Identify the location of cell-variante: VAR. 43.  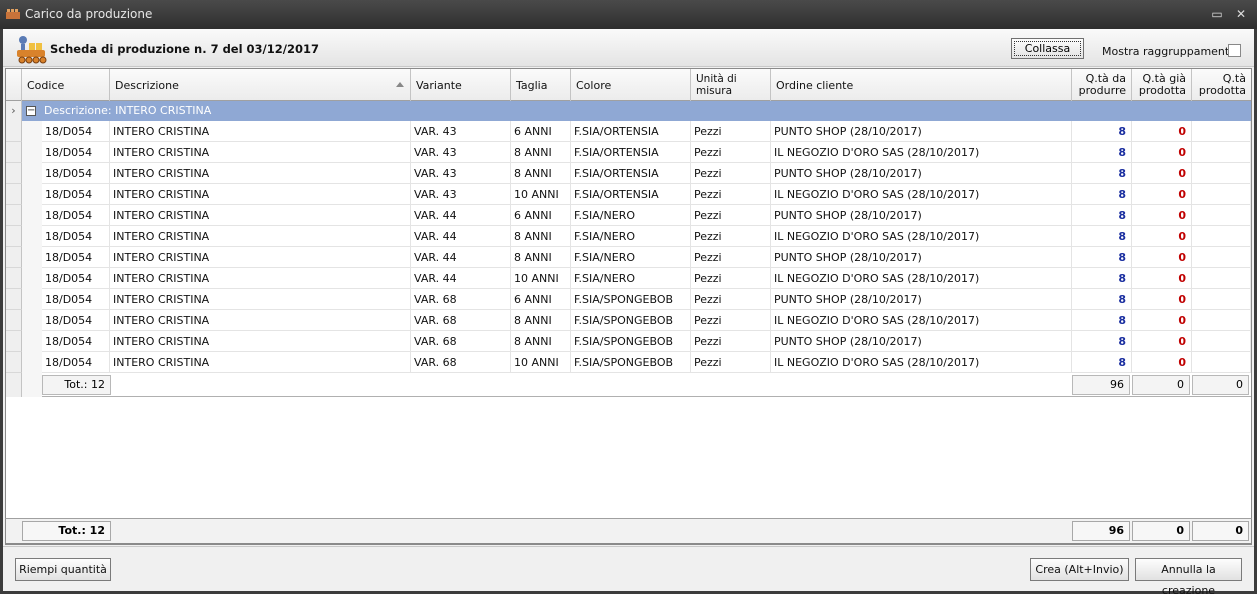
(461, 173).